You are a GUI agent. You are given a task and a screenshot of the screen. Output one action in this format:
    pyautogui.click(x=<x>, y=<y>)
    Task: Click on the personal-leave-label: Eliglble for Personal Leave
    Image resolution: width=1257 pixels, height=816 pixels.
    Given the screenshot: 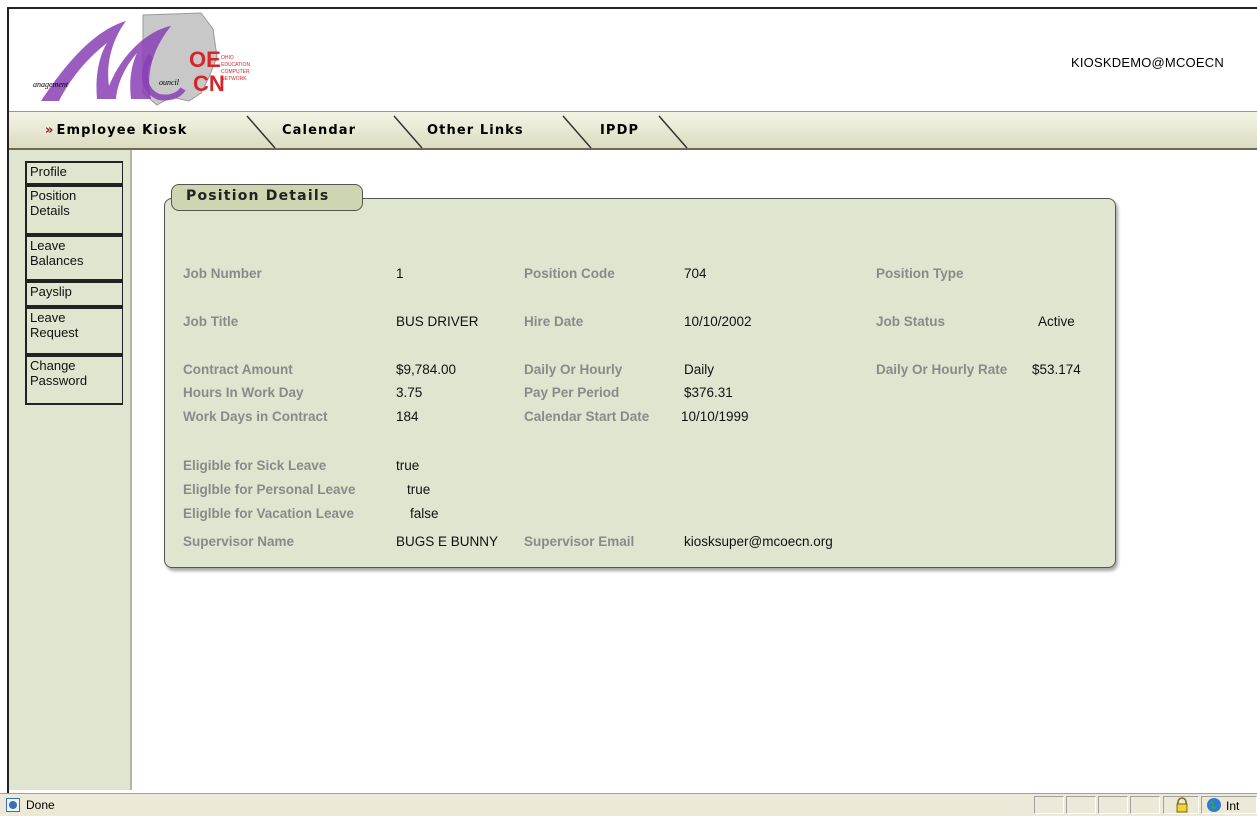 What is the action you would take?
    pyautogui.click(x=269, y=489)
    